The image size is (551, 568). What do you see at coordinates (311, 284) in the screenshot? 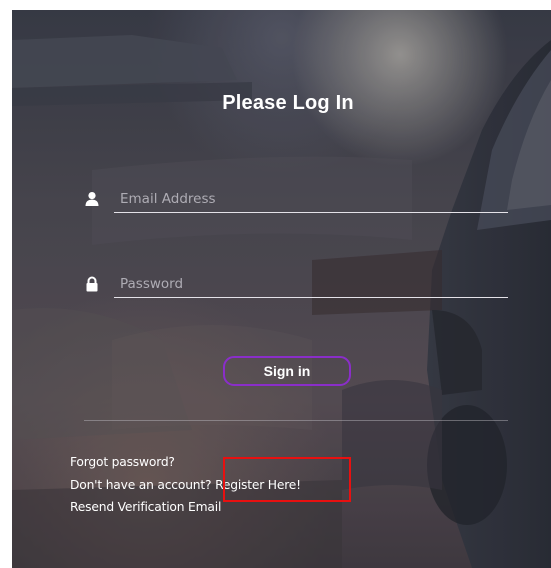
I see `password-input` at bounding box center [311, 284].